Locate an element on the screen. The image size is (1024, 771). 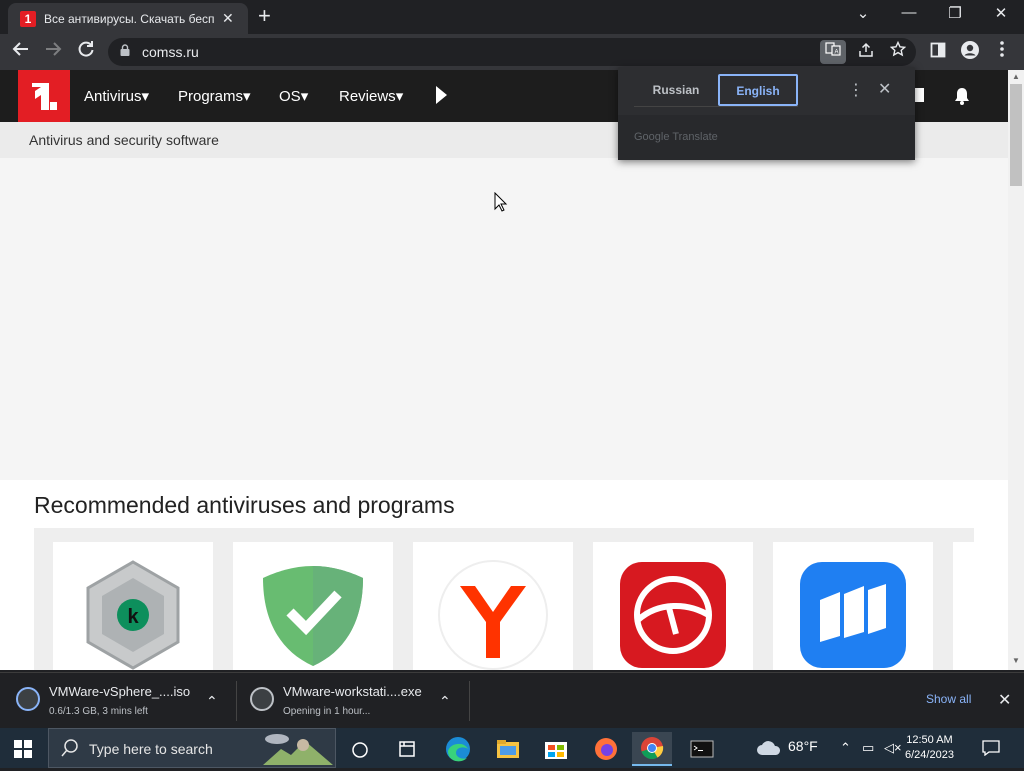
download-divider is located at coordinates (469, 701).